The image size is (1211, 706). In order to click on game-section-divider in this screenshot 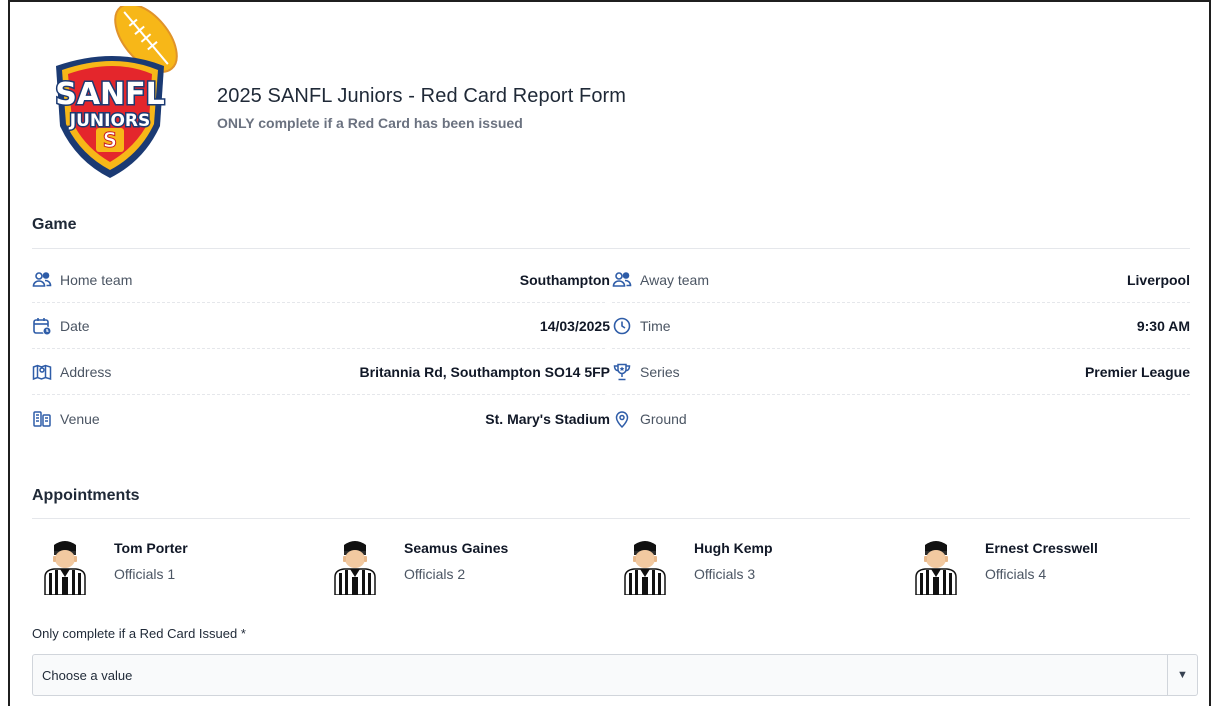, I will do `click(611, 248)`.